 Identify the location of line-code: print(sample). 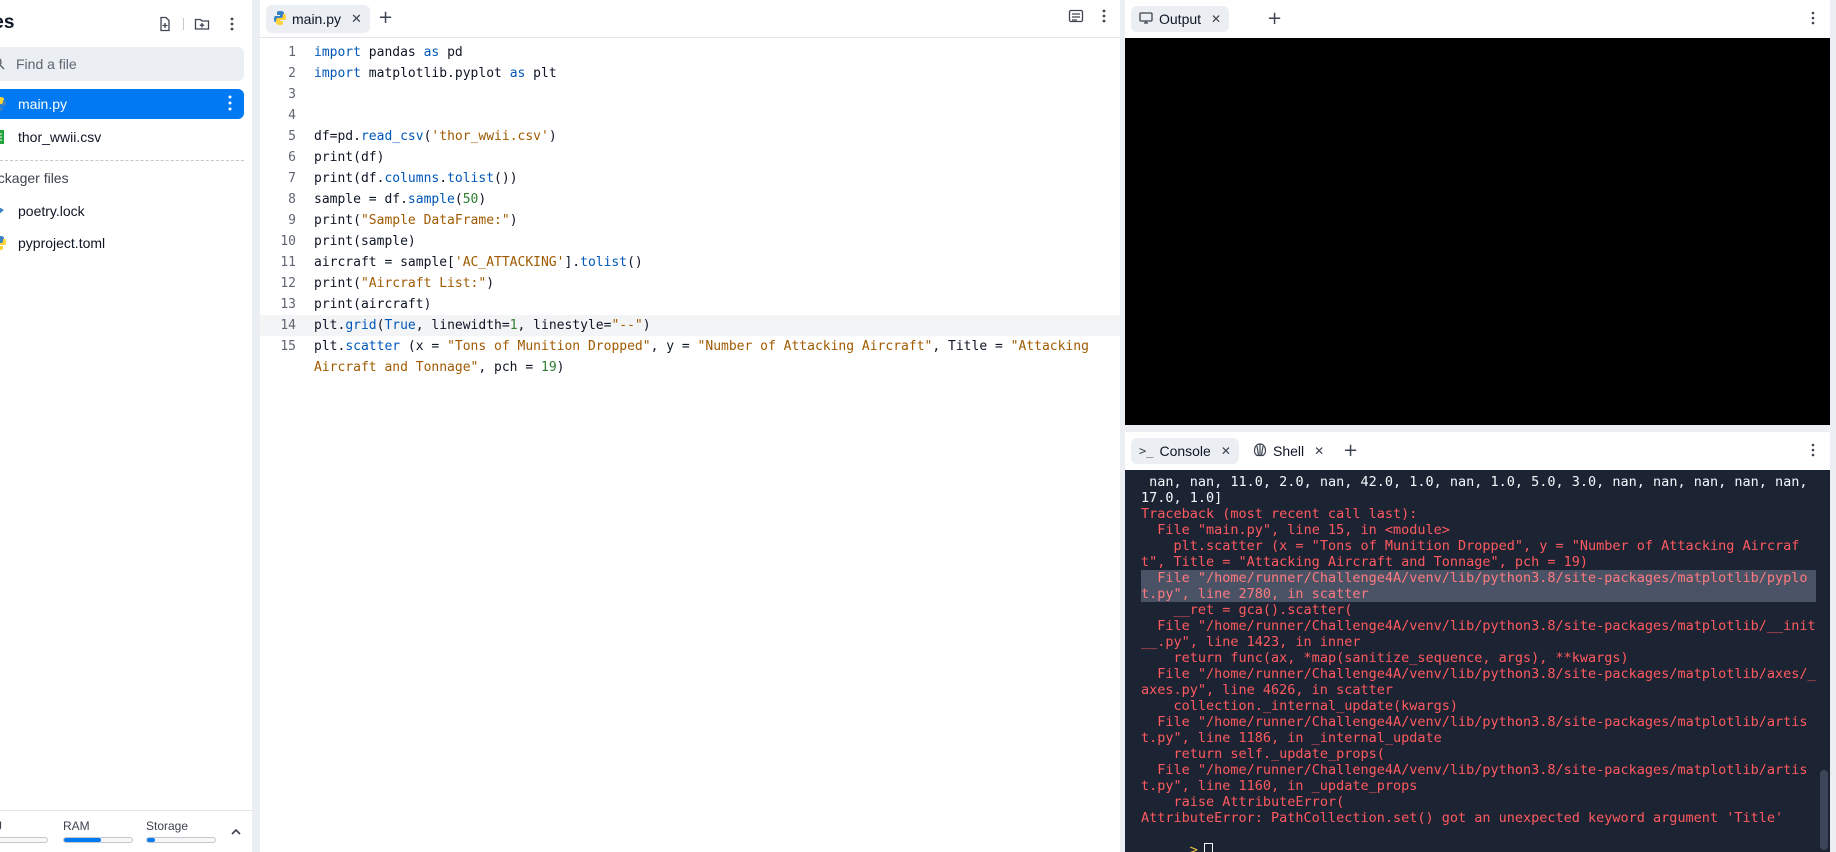
(365, 241).